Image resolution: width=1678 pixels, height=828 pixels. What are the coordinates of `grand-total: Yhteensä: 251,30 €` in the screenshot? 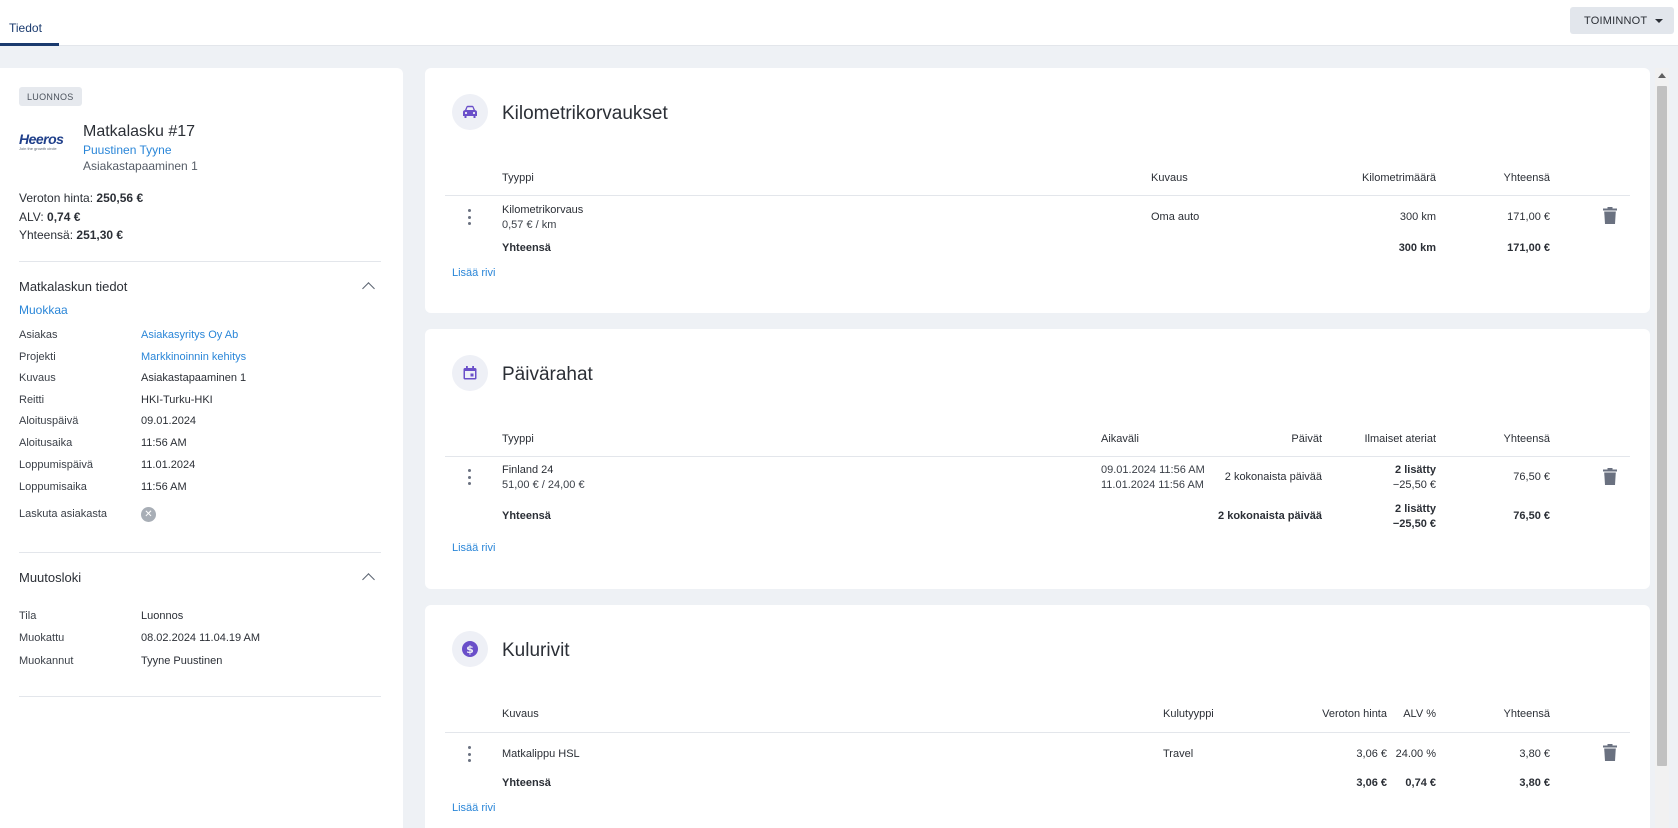 It's located at (71, 235).